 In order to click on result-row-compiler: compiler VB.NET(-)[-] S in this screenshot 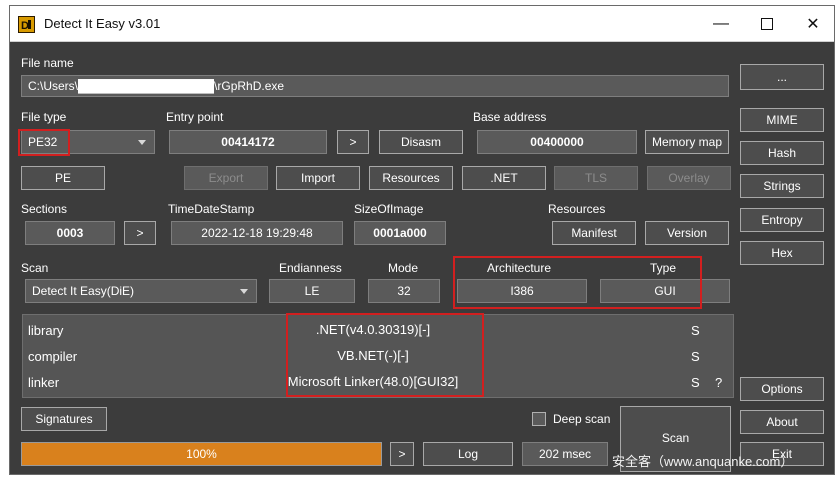, I will do `click(378, 356)`.